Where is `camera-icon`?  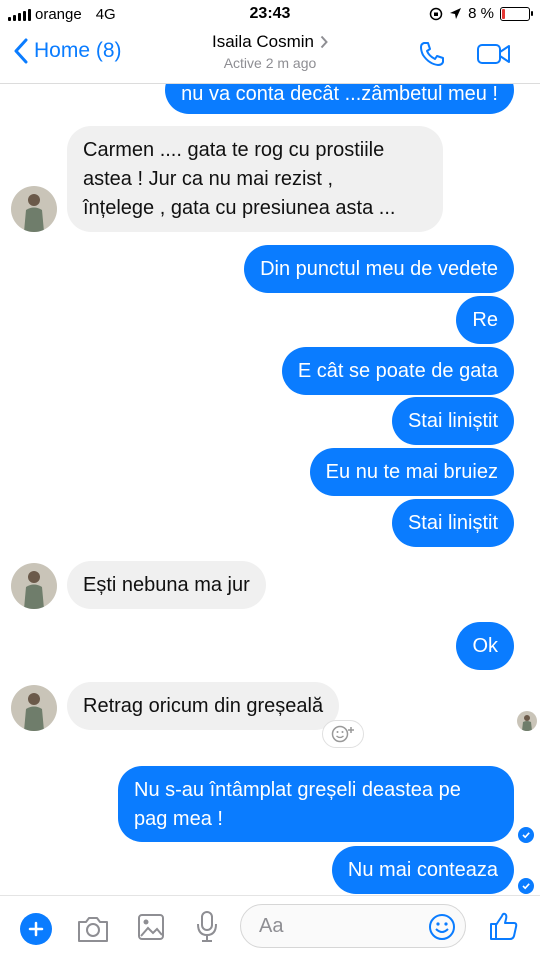 camera-icon is located at coordinates (93, 929).